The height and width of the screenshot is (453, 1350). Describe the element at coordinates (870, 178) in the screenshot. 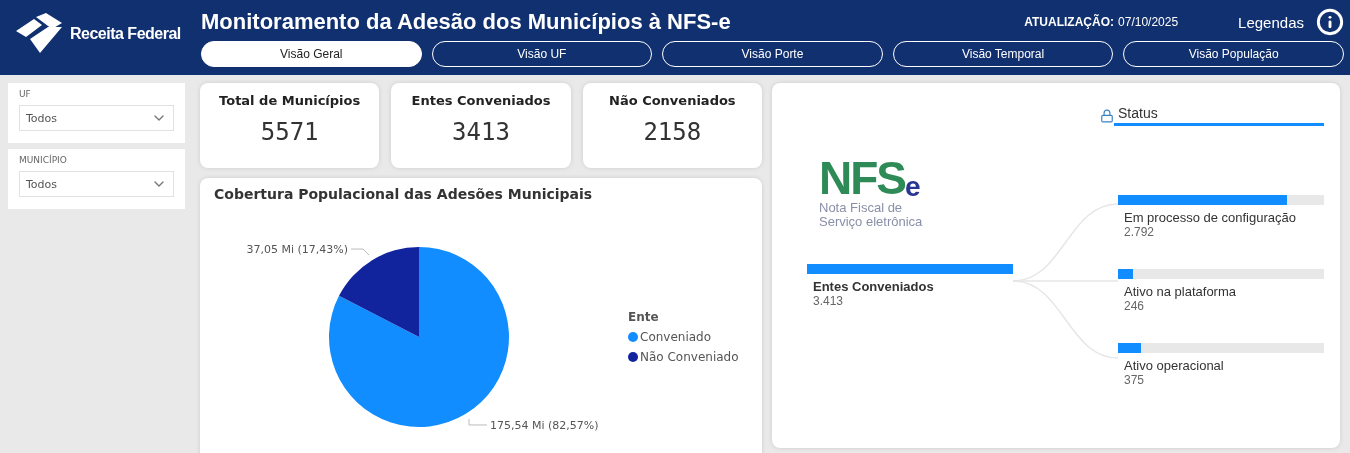

I see `nfse-logo: NFSe` at that location.